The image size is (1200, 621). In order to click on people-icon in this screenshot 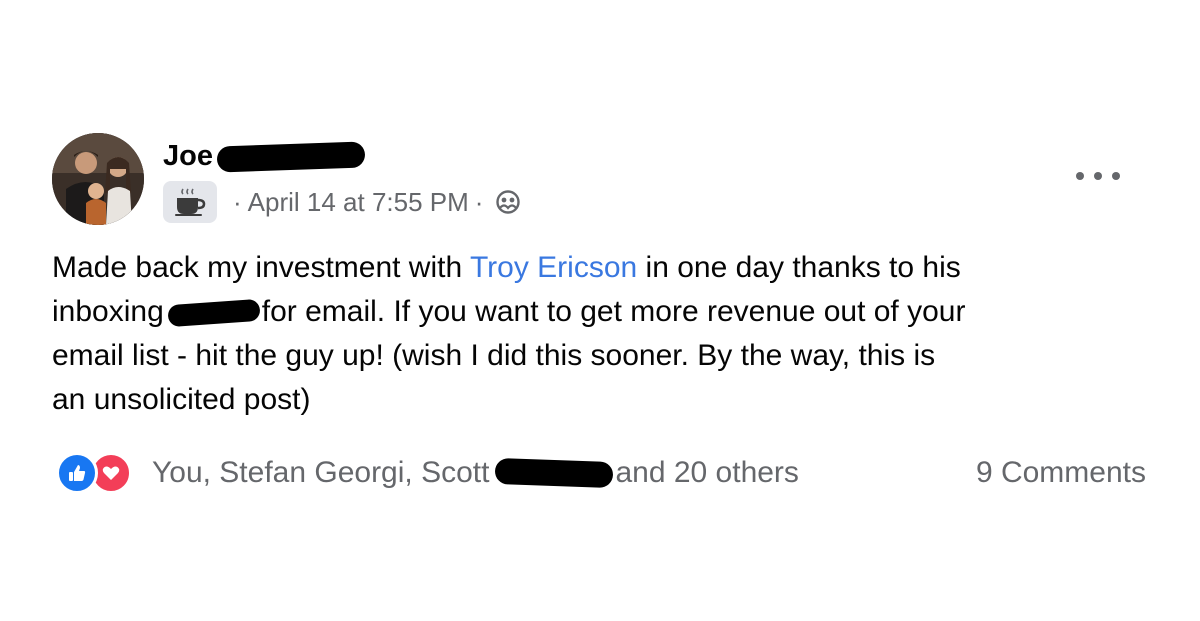, I will do `click(508, 202)`.